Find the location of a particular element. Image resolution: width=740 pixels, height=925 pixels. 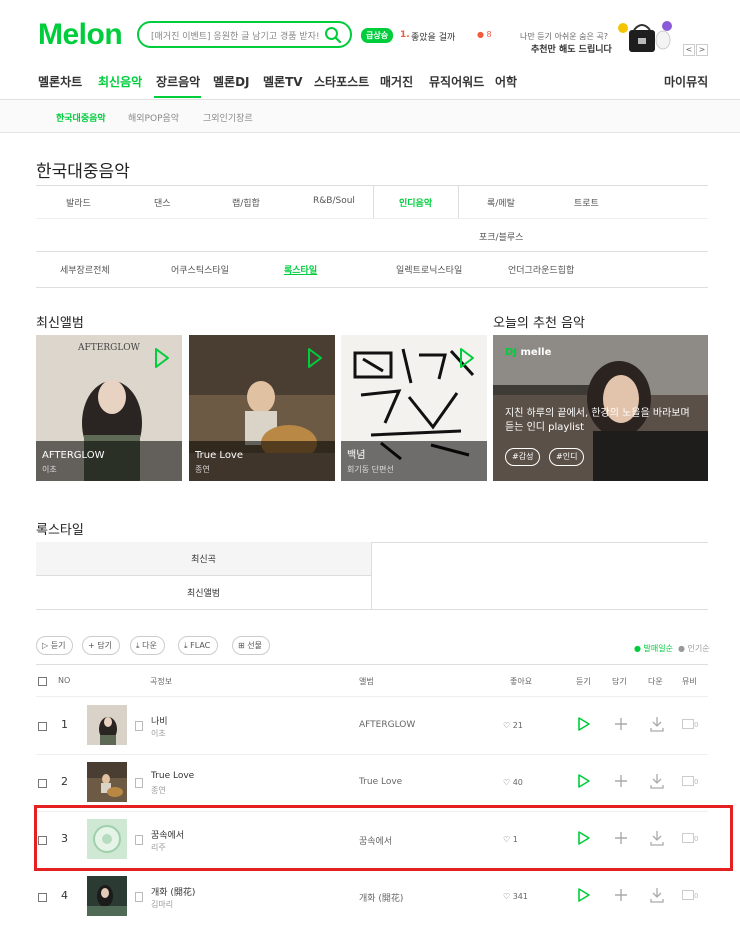

genre-folk: 포크/블루스 is located at coordinates (501, 236).